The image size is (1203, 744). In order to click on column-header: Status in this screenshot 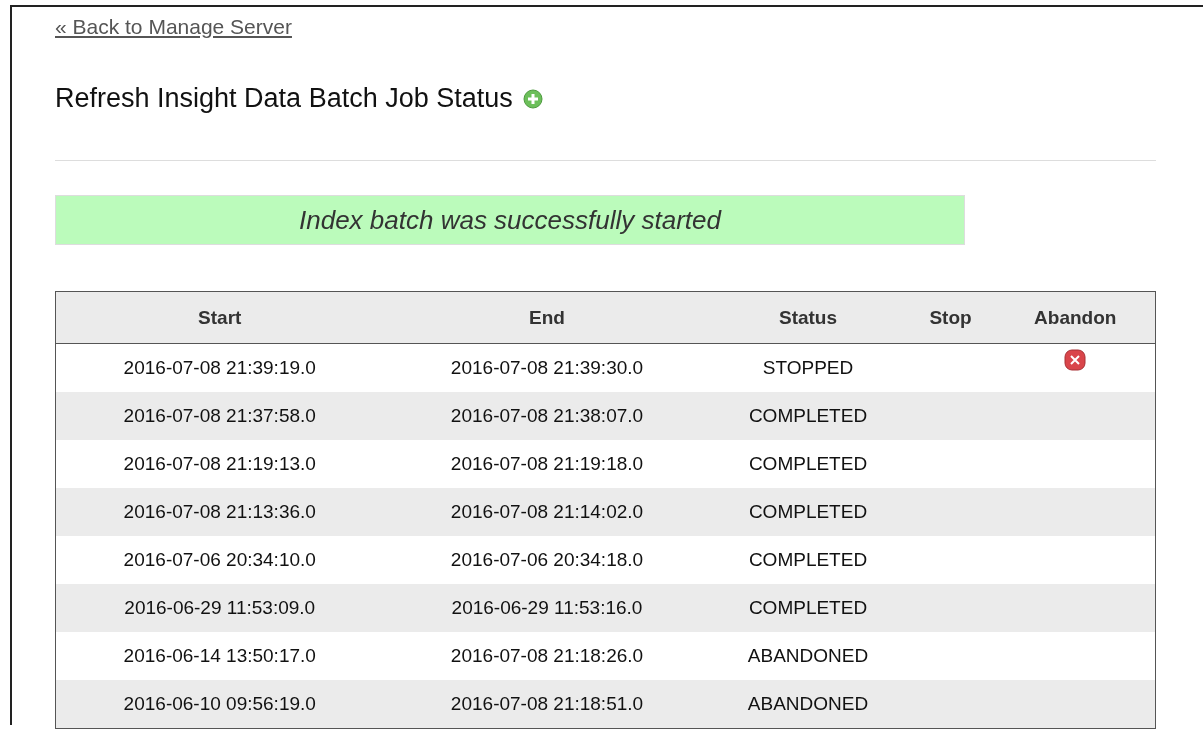, I will do `click(808, 317)`.